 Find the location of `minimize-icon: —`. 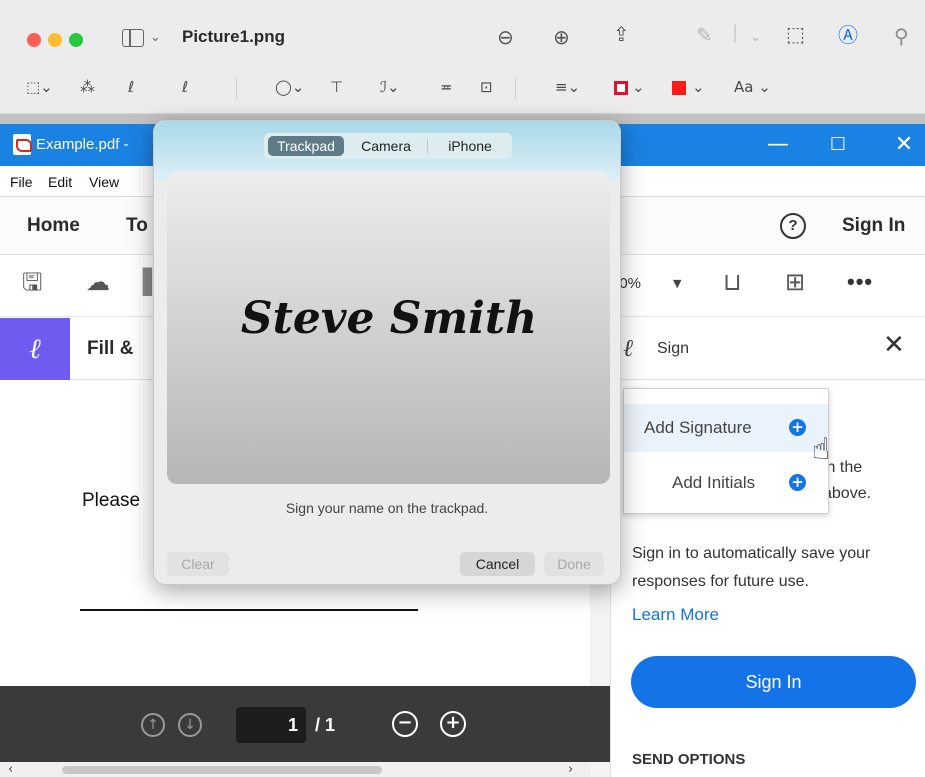

minimize-icon: — is located at coordinates (778, 145).